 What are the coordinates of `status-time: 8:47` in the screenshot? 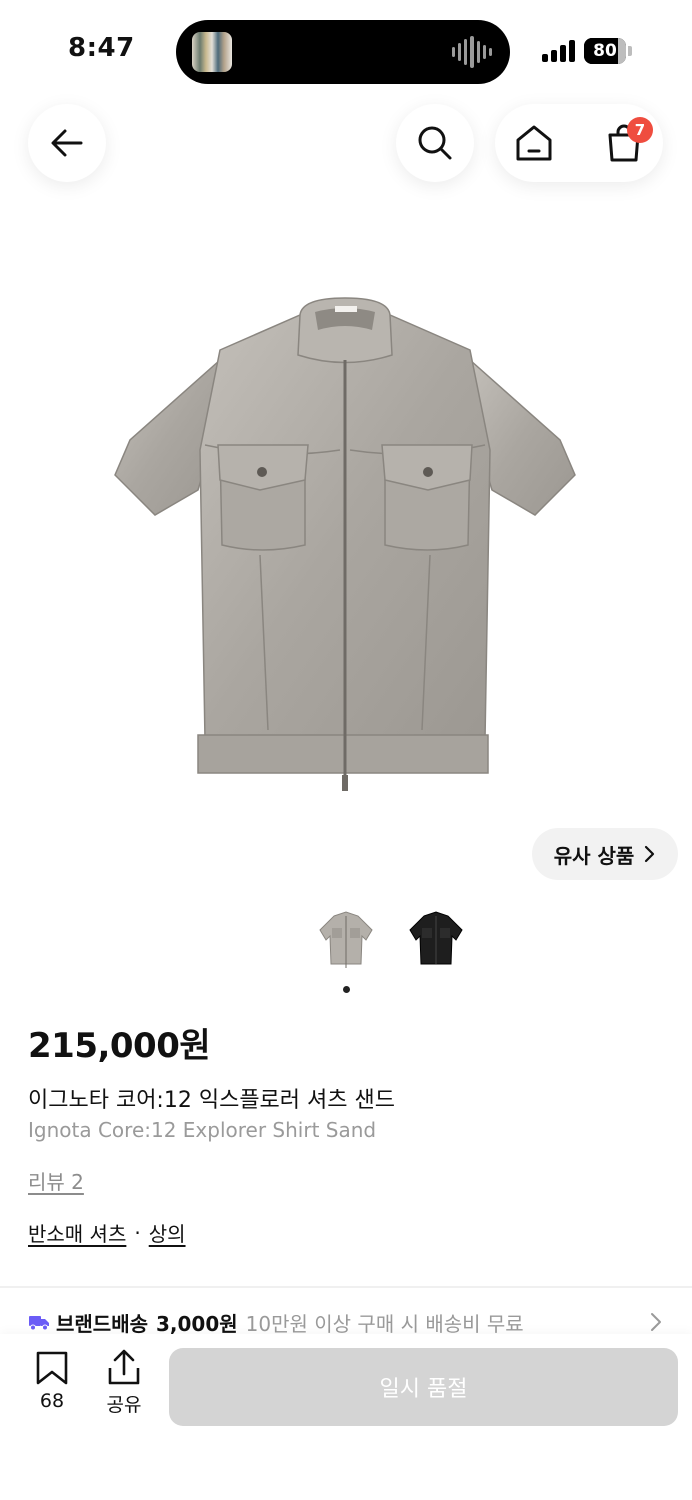 It's located at (101, 48).